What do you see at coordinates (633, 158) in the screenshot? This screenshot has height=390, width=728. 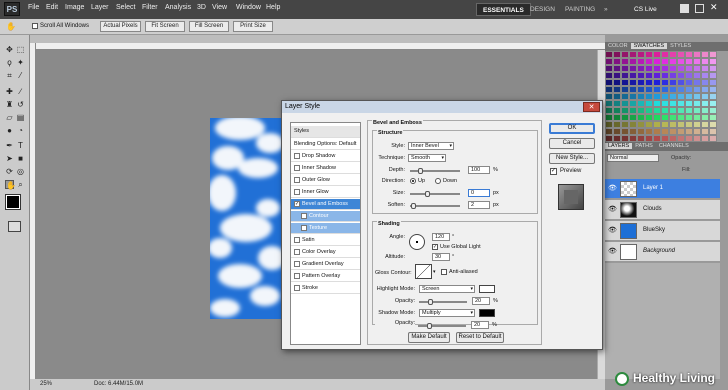 I see `blend-mode-select: Normal` at bounding box center [633, 158].